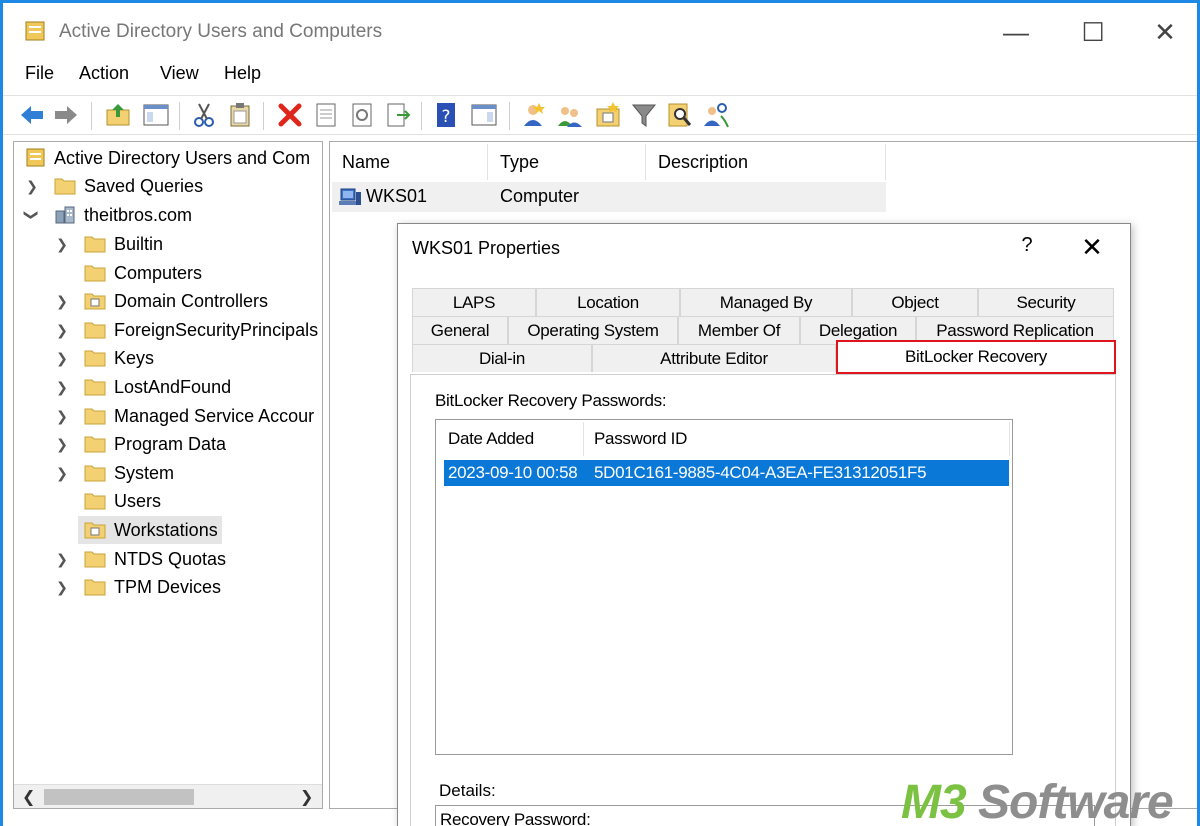 The image size is (1200, 826). Describe the element at coordinates (39, 73) in the screenshot. I see `menu-file: File` at that location.